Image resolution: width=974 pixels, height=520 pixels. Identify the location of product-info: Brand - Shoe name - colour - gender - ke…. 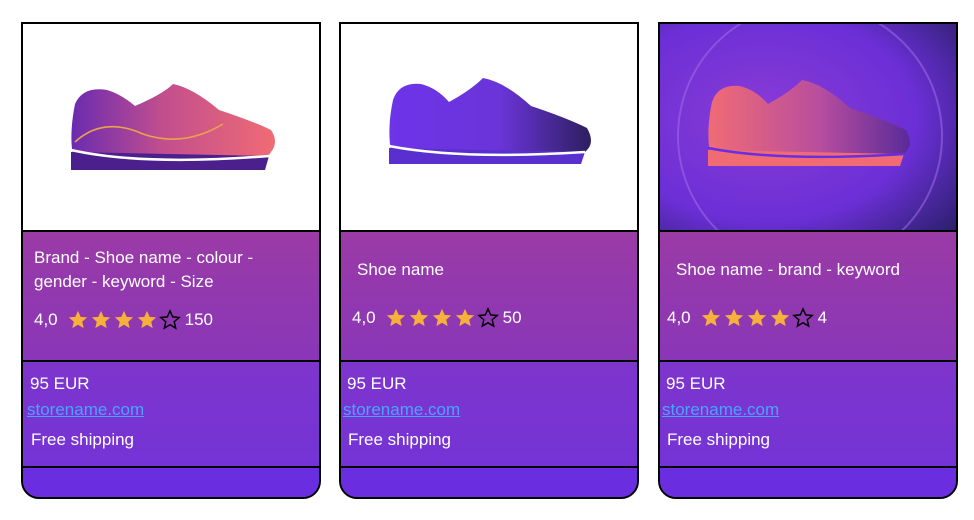
(171, 297).